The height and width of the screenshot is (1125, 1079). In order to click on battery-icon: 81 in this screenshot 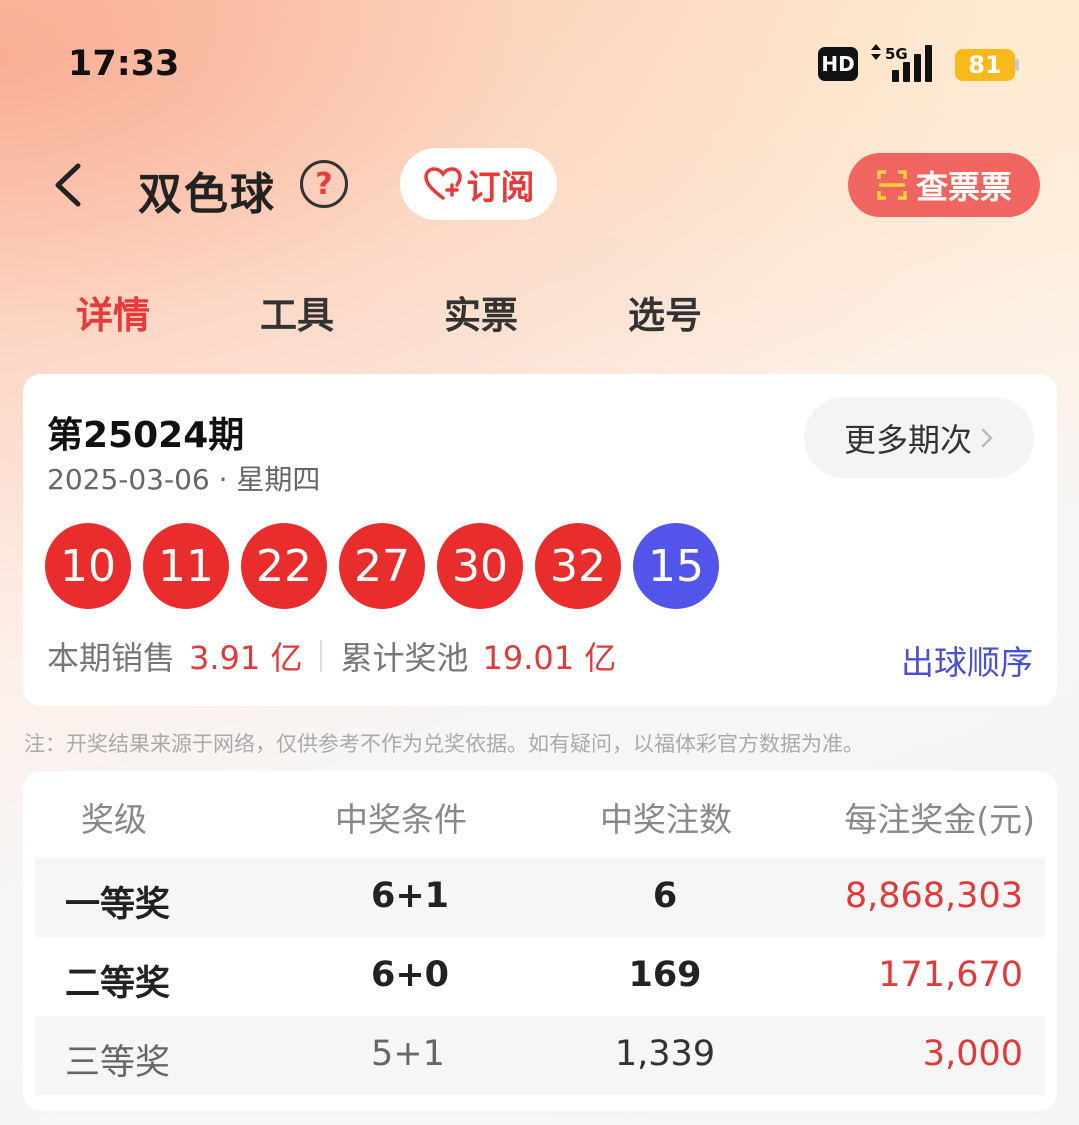, I will do `click(987, 65)`.